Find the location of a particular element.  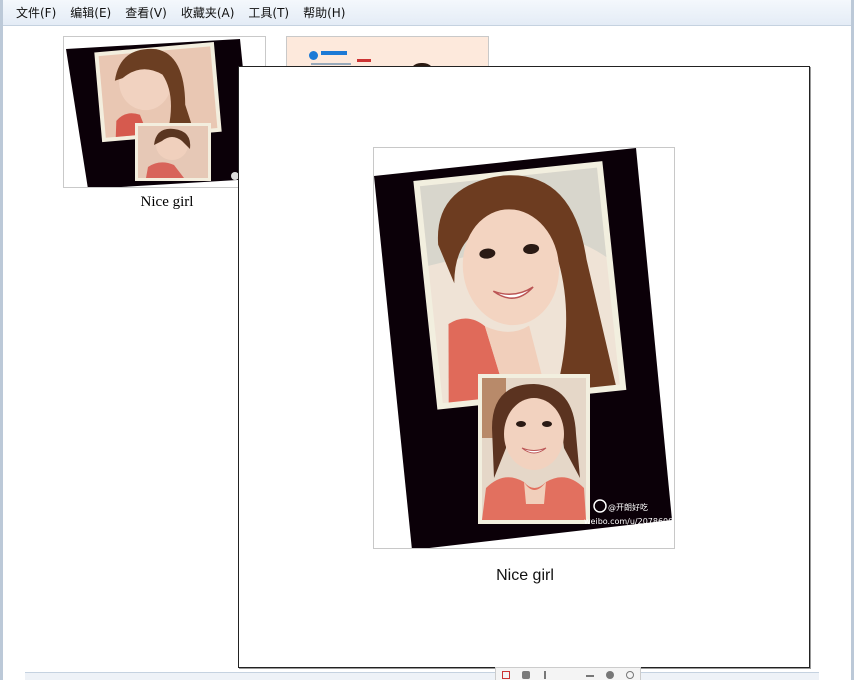

preview-caption: Nice girl is located at coordinates (525, 575).